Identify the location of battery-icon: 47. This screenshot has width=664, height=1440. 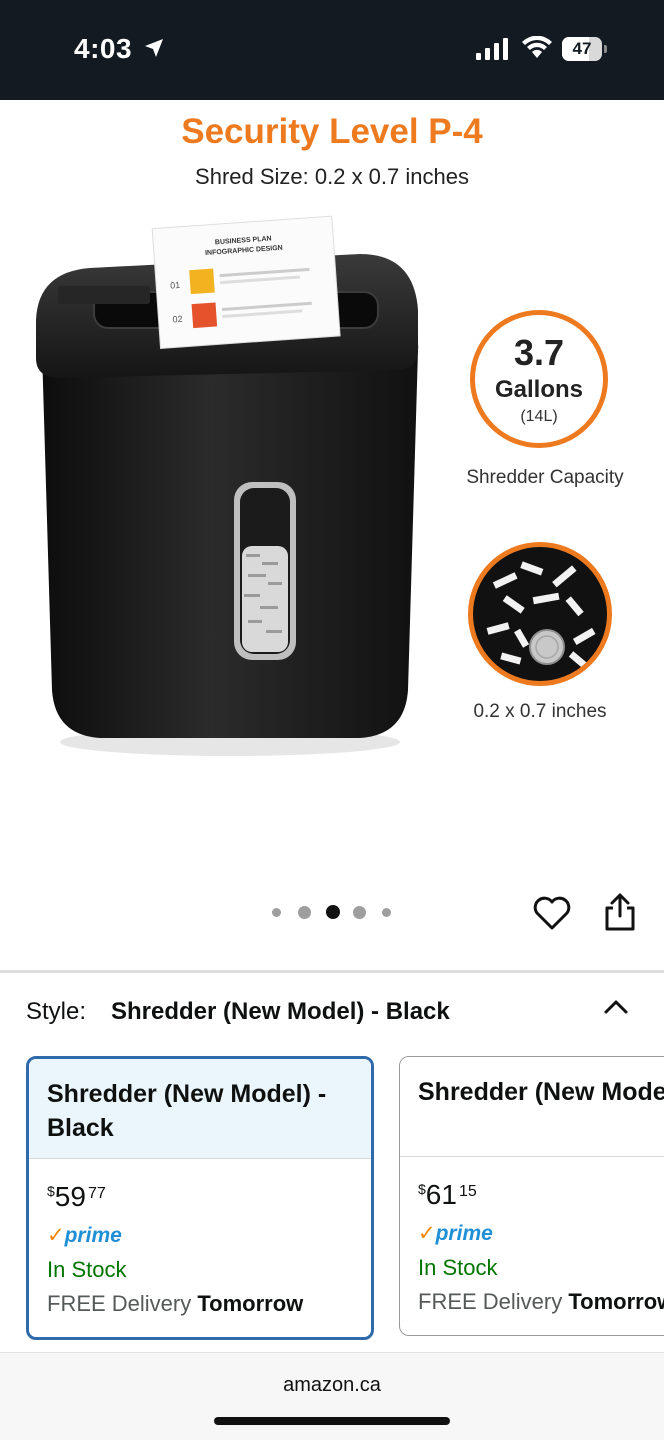
(582, 49).